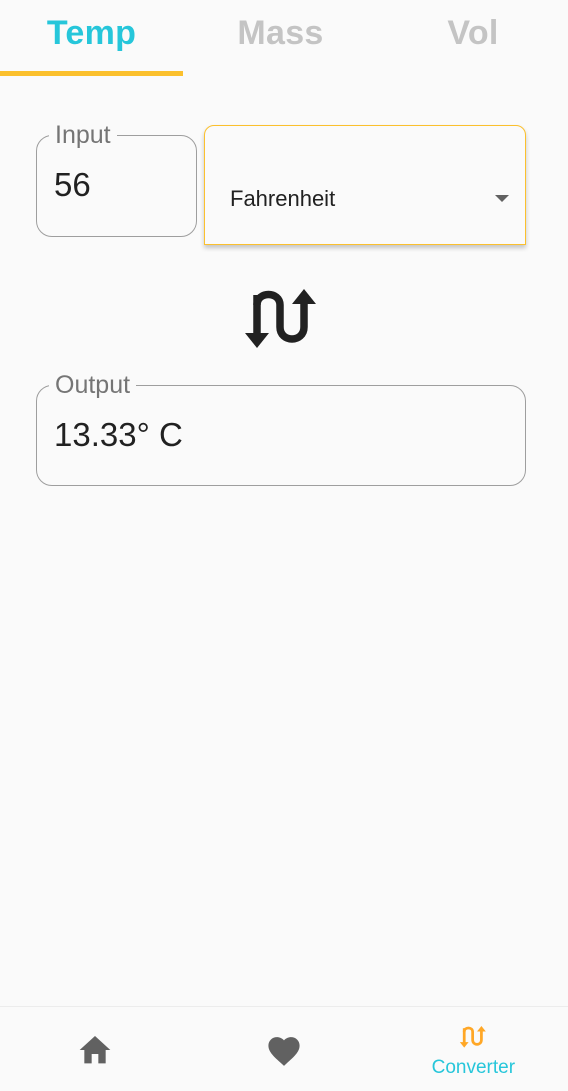 This screenshot has height=1091, width=568. I want to click on tab-mass: Mass, so click(280, 38).